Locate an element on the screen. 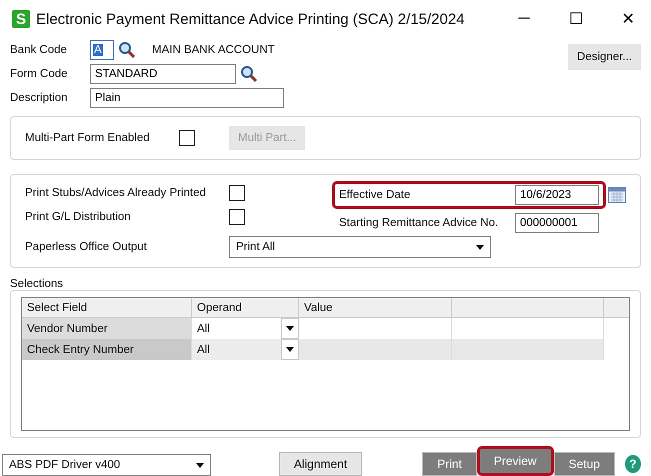 Image resolution: width=651 pixels, height=476 pixels. action-button: Print is located at coordinates (449, 464).